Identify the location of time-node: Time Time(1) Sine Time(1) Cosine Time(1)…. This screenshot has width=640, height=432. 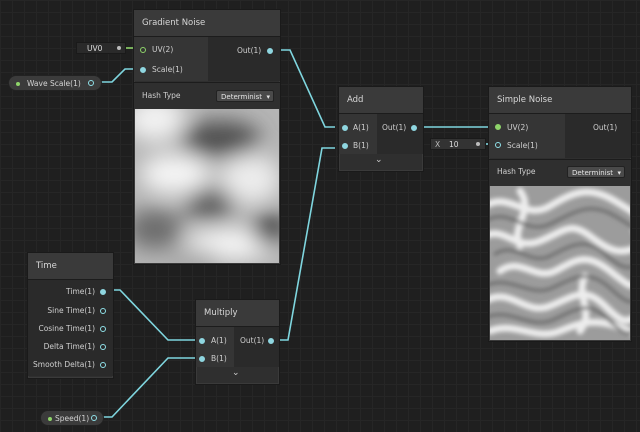
(70, 315).